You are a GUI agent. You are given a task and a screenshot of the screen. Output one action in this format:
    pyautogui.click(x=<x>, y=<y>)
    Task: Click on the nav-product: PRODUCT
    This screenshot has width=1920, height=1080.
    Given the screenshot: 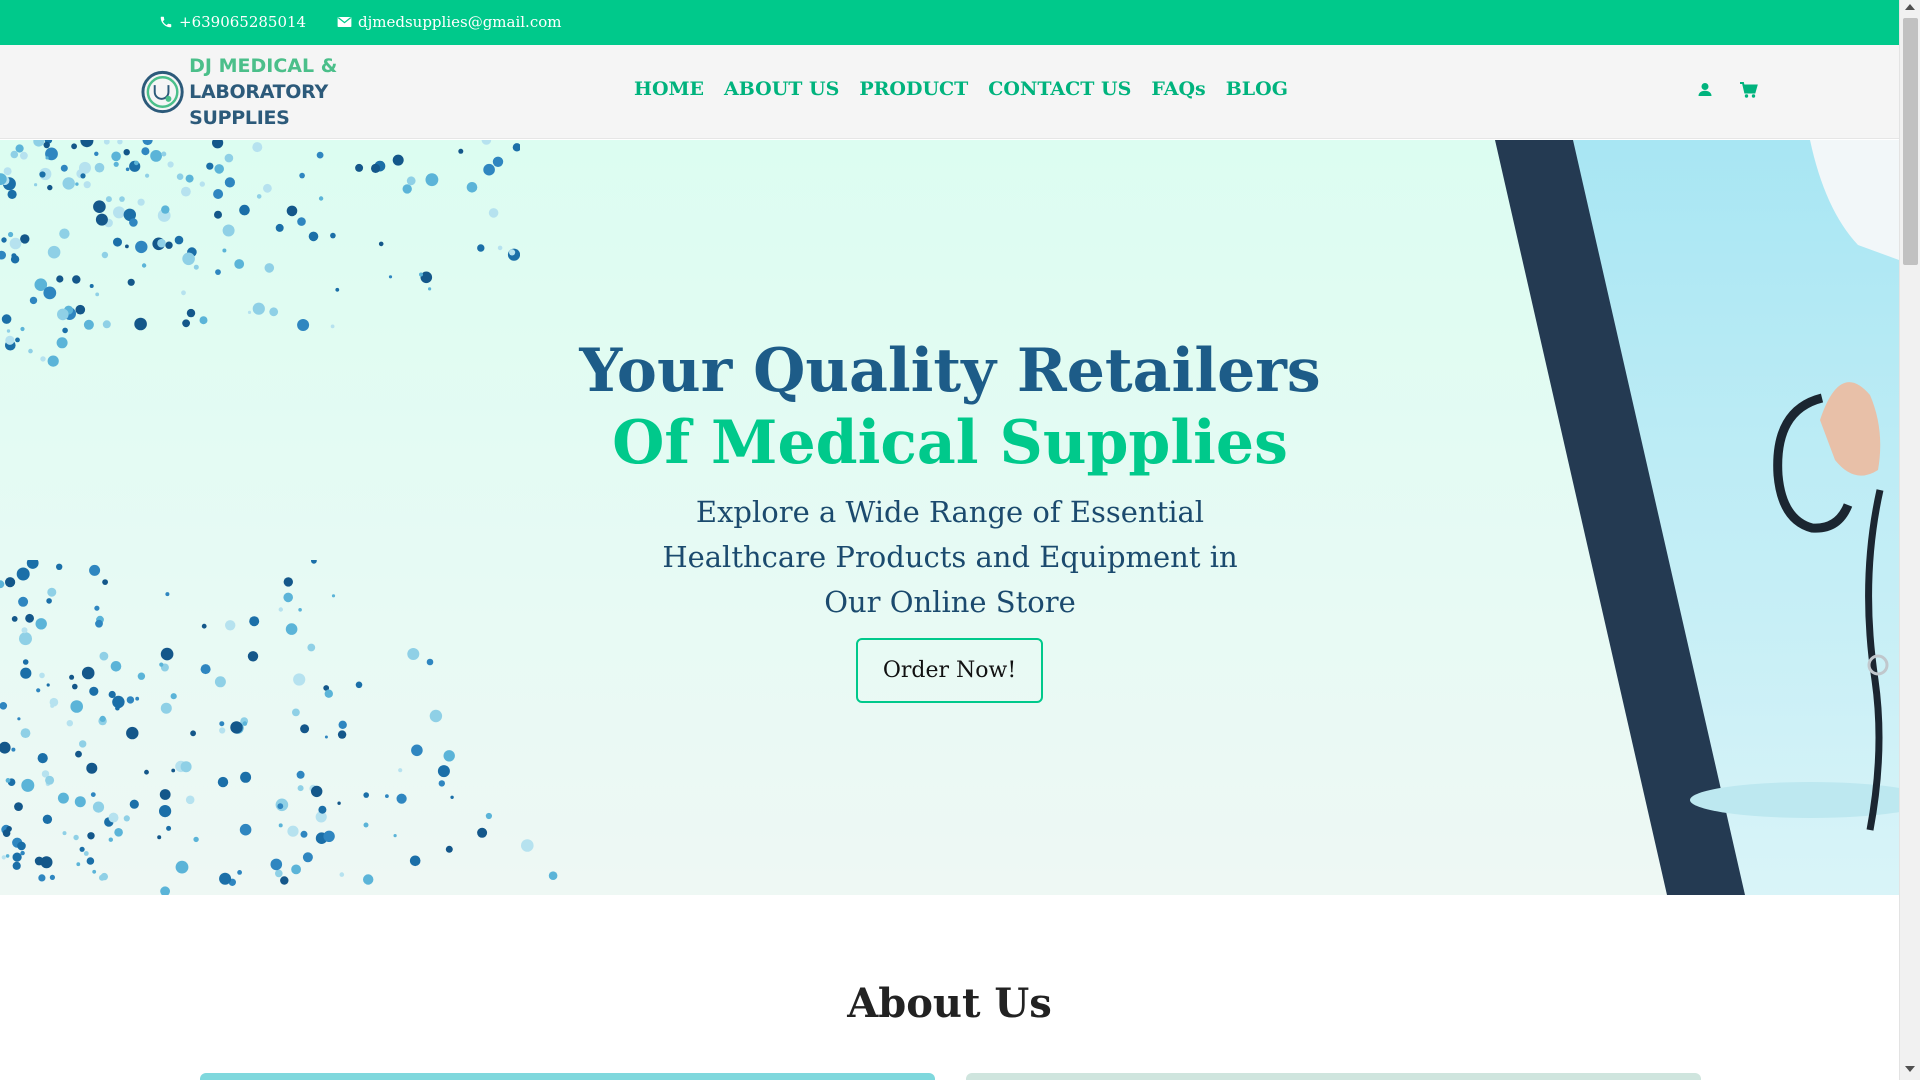 What is the action you would take?
    pyautogui.click(x=913, y=89)
    